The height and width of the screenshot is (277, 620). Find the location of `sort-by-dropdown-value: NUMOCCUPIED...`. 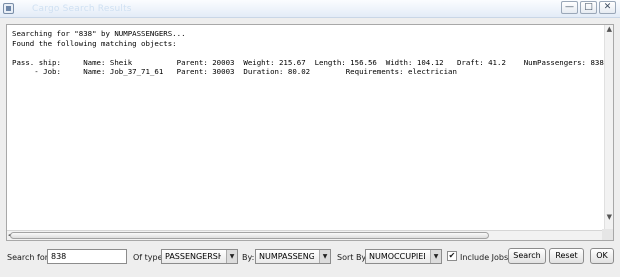

sort-by-dropdown-value: NUMOCCUPIED... is located at coordinates (397, 256).